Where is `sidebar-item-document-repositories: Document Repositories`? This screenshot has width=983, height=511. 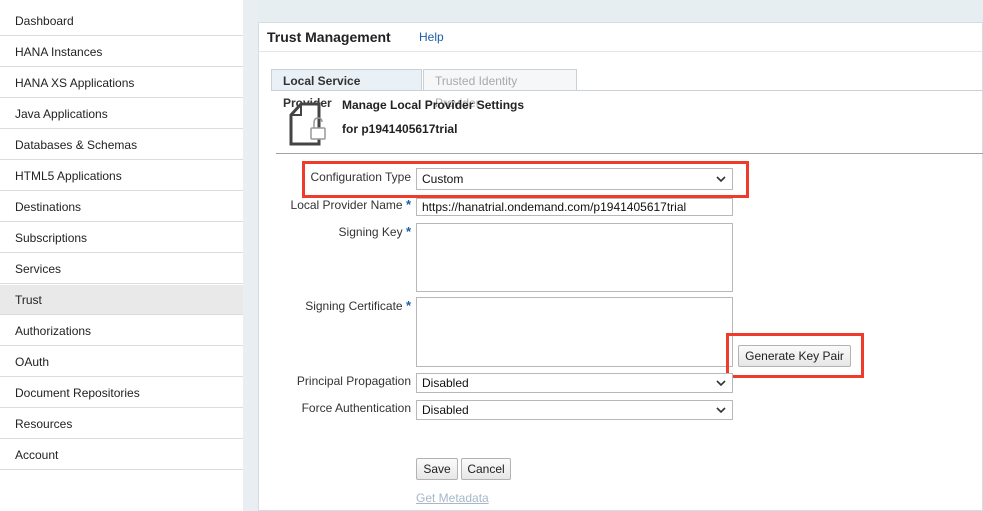 sidebar-item-document-repositories: Document Repositories is located at coordinates (121, 393).